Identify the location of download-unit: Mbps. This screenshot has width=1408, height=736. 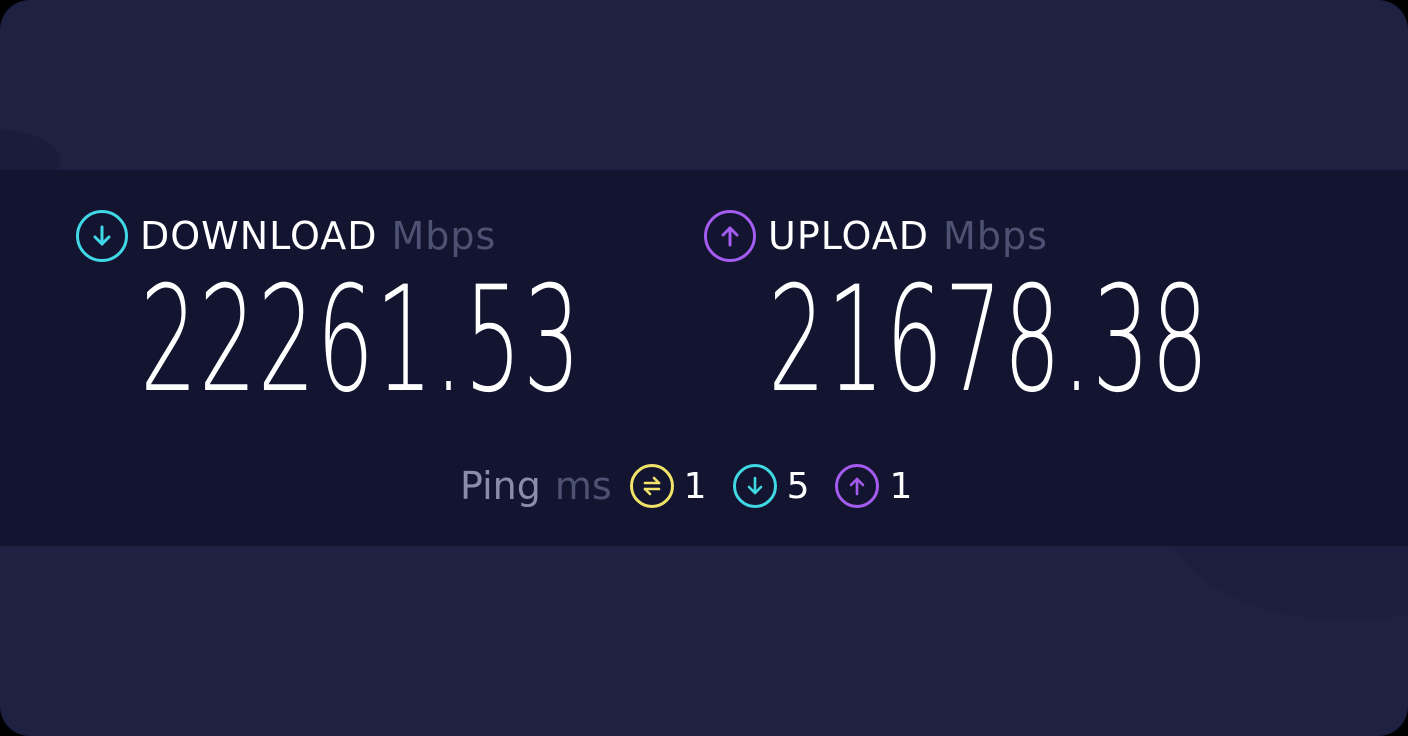
(444, 236).